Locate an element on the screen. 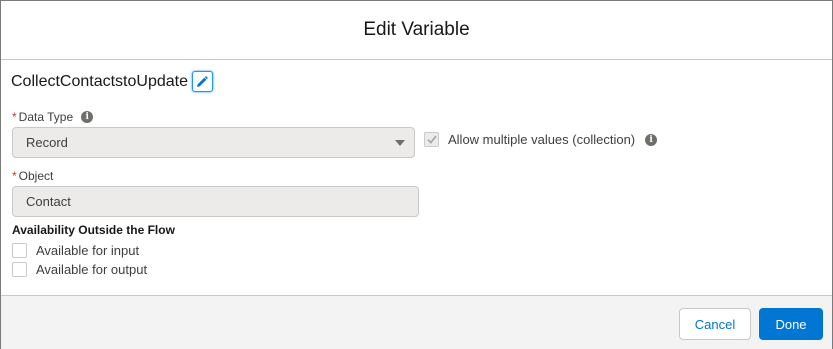  variable-name: CollectContactstoUpdate is located at coordinates (99, 81).